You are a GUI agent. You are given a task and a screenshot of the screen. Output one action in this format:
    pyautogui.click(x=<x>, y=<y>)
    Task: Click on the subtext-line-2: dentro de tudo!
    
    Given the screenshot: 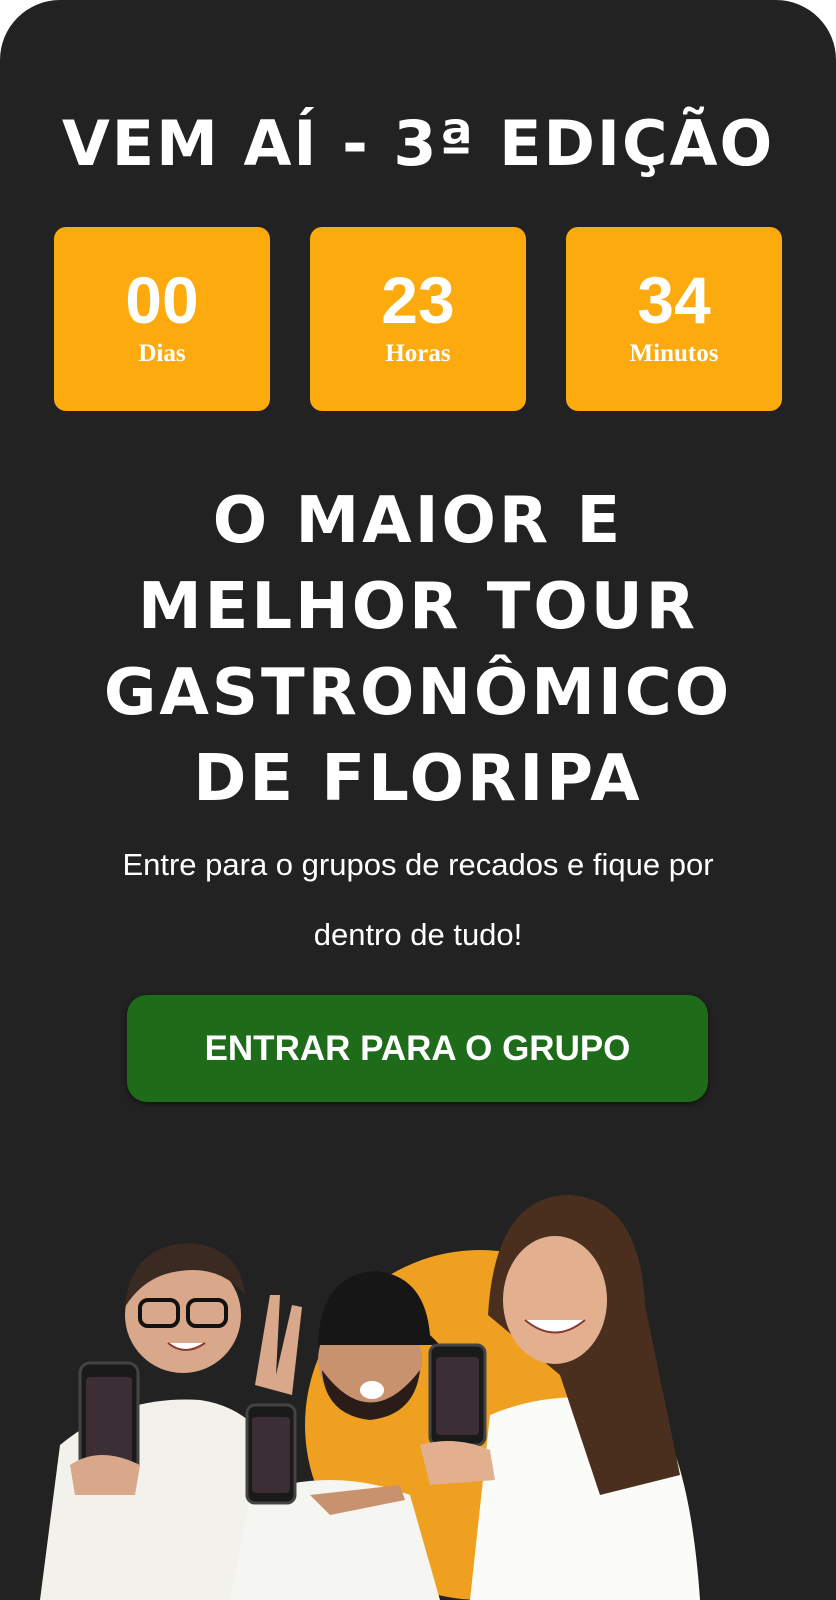 What is the action you would take?
    pyautogui.click(x=418, y=934)
    